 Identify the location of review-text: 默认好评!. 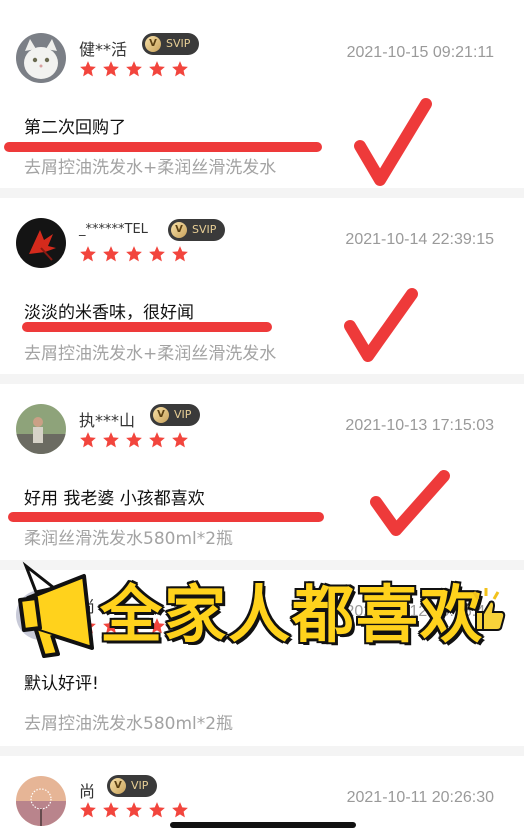
(61, 684).